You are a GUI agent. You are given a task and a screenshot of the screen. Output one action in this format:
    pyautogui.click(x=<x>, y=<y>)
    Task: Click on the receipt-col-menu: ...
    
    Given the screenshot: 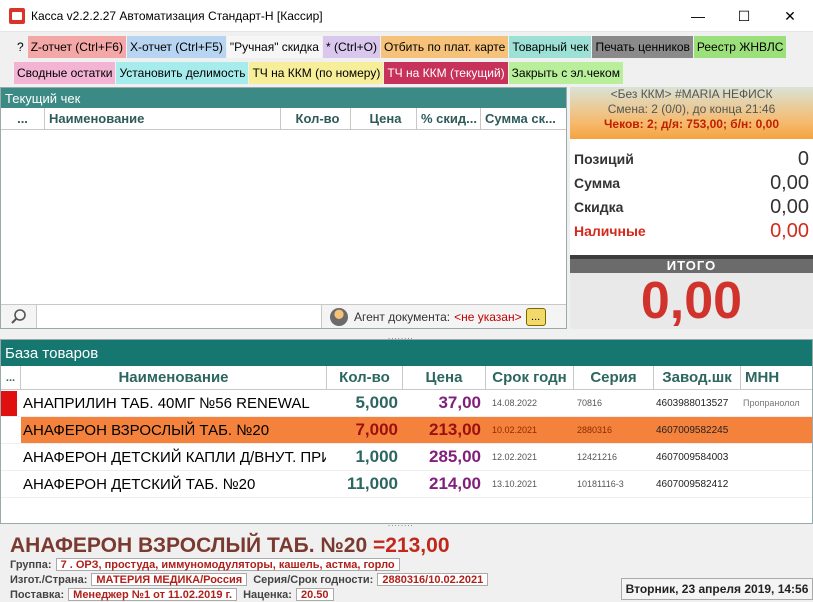 What is the action you would take?
    pyautogui.click(x=23, y=118)
    